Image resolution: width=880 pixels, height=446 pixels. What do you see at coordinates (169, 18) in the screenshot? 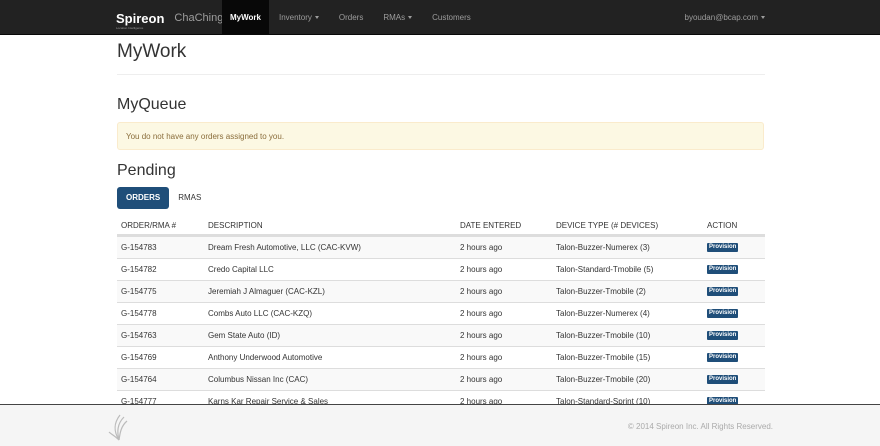
I see `brand: Spireon Location Intelligence ChaChing` at bounding box center [169, 18].